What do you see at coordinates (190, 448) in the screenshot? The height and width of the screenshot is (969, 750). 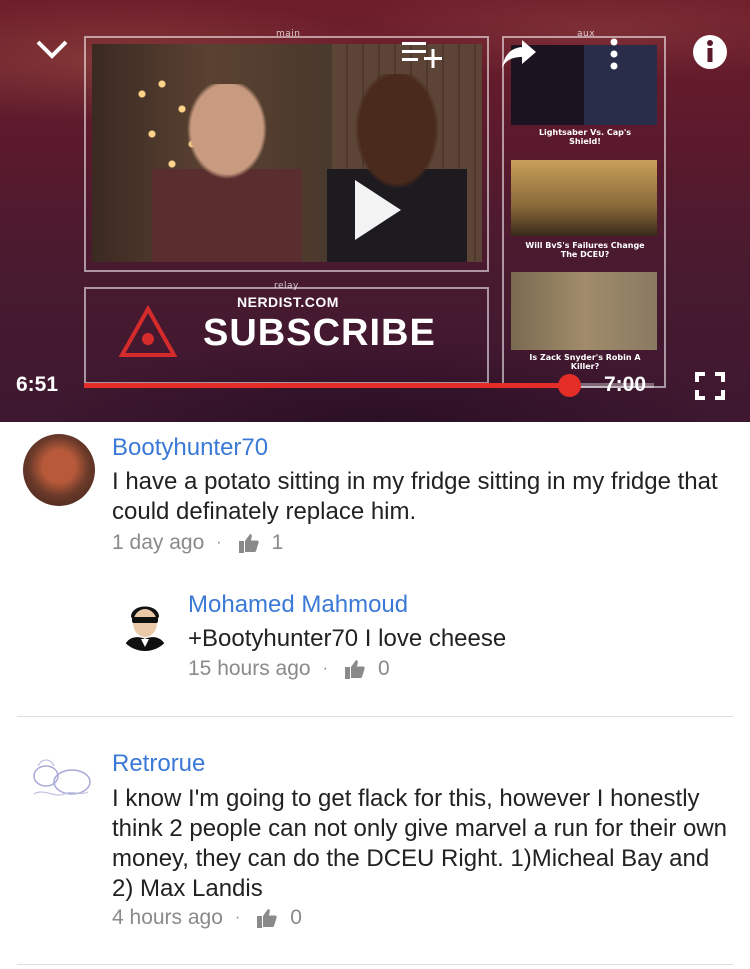 I see `comment-author: Bootyhunter70` at bounding box center [190, 448].